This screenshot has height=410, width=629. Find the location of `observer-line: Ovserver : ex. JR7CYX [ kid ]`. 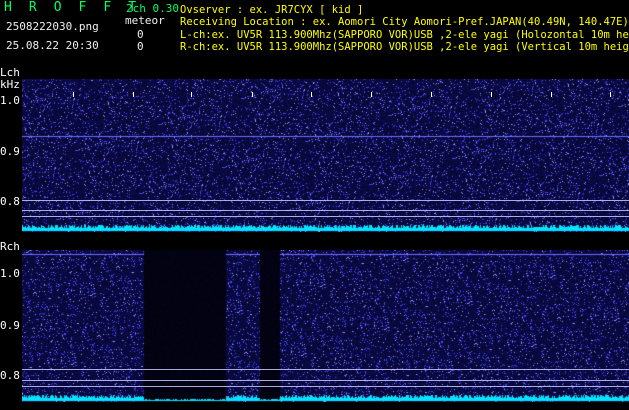

observer-line: Ovserver : ex. JR7CYX [ kid ] is located at coordinates (272, 10).